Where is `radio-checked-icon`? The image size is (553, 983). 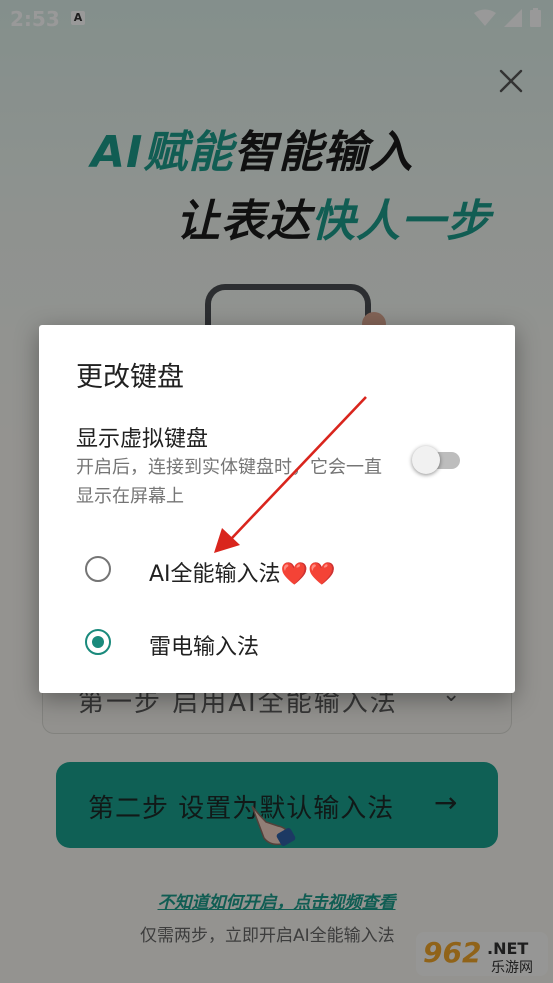 radio-checked-icon is located at coordinates (98, 642).